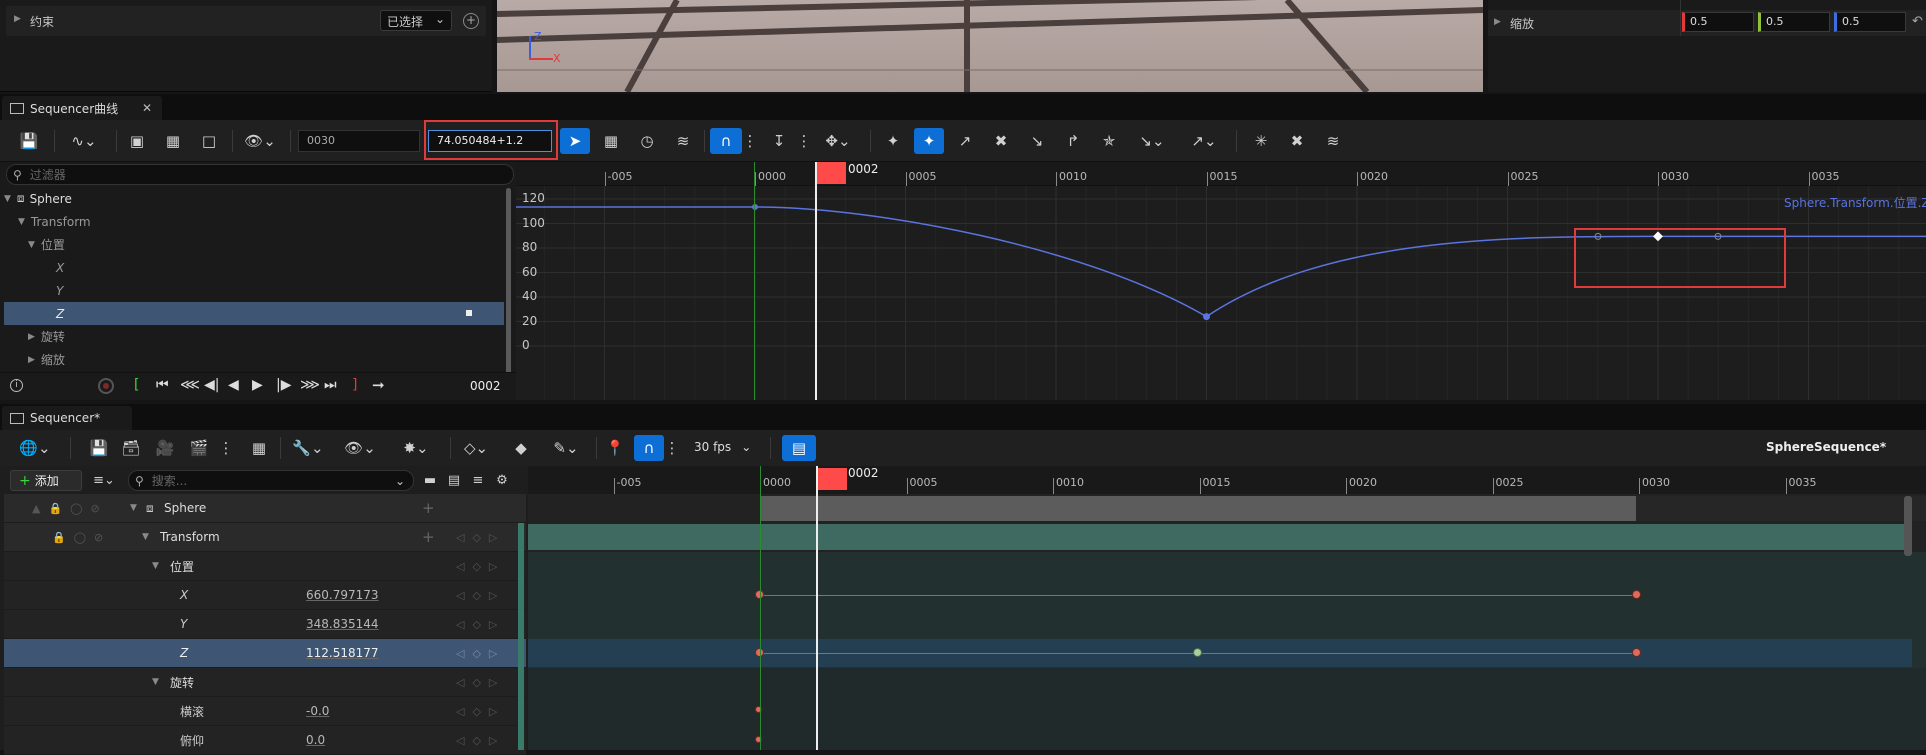  What do you see at coordinates (611, 141) in the screenshot?
I see `transform-tool-icon: ▦` at bounding box center [611, 141].